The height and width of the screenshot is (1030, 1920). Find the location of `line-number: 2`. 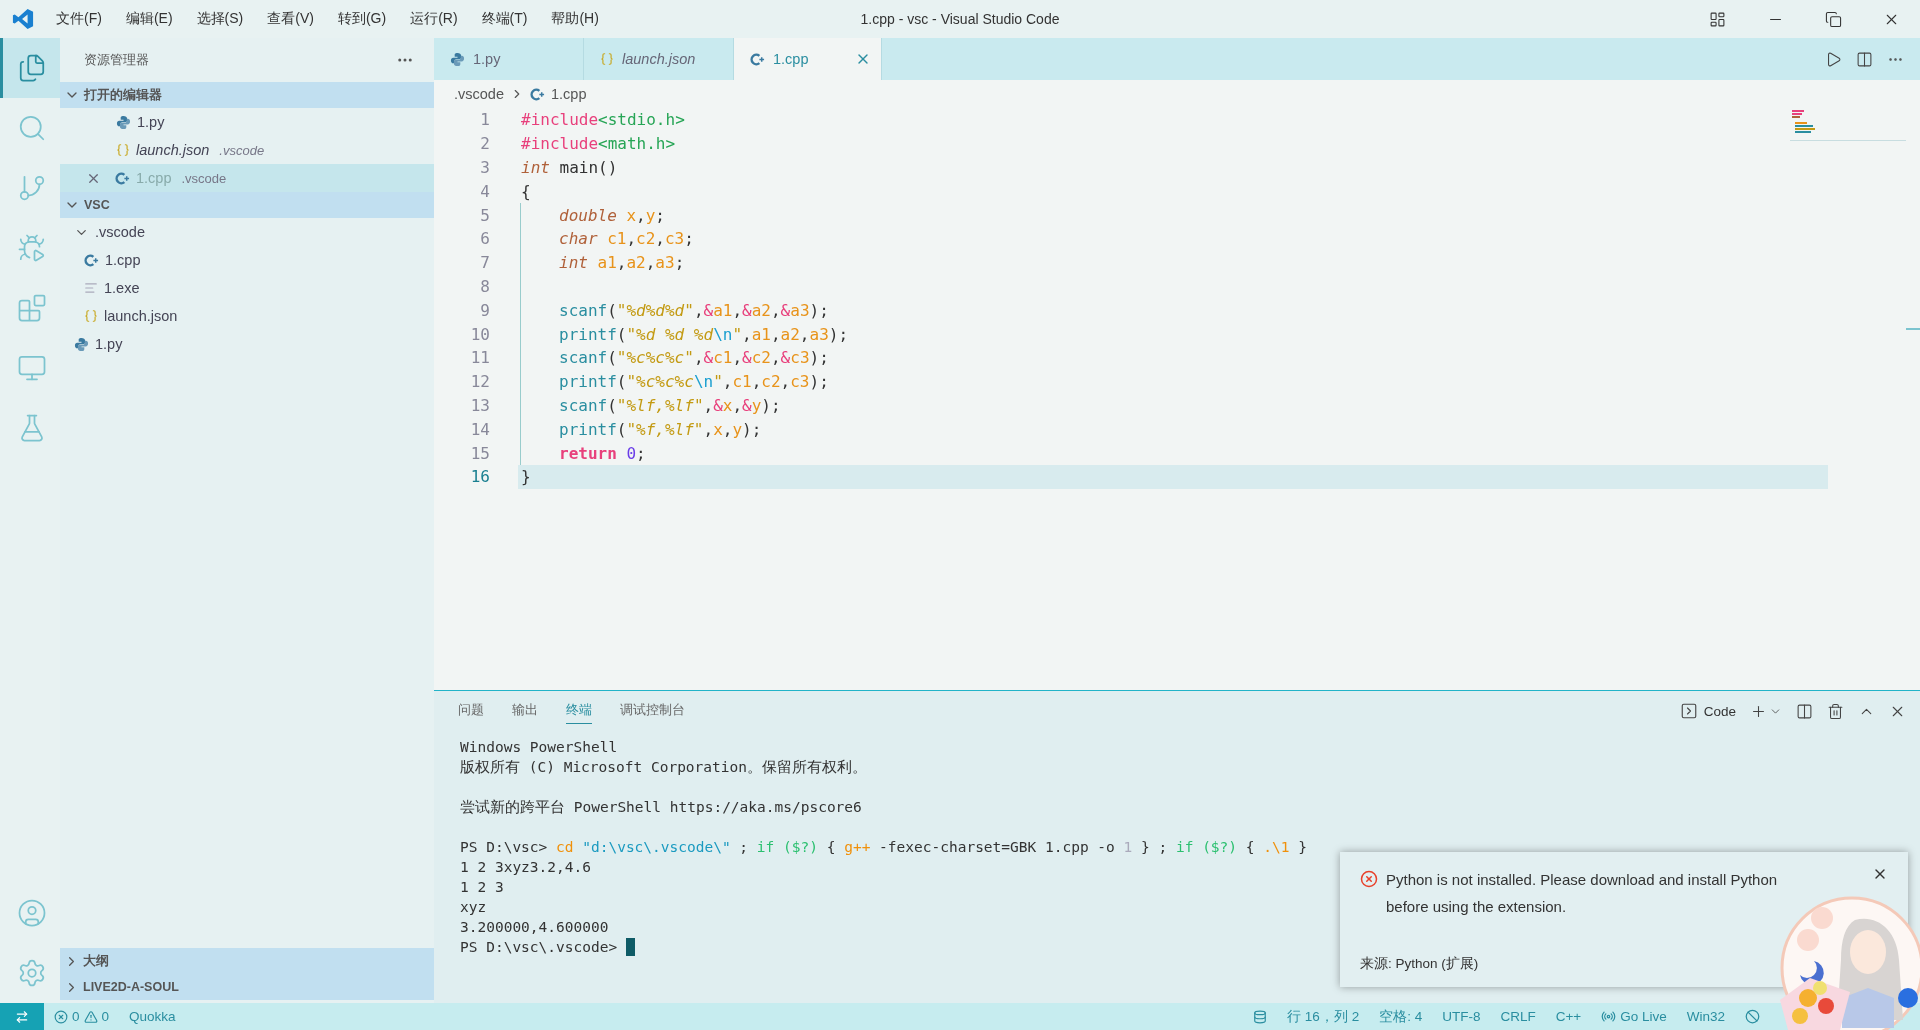

line-number: 2 is located at coordinates (484, 144).